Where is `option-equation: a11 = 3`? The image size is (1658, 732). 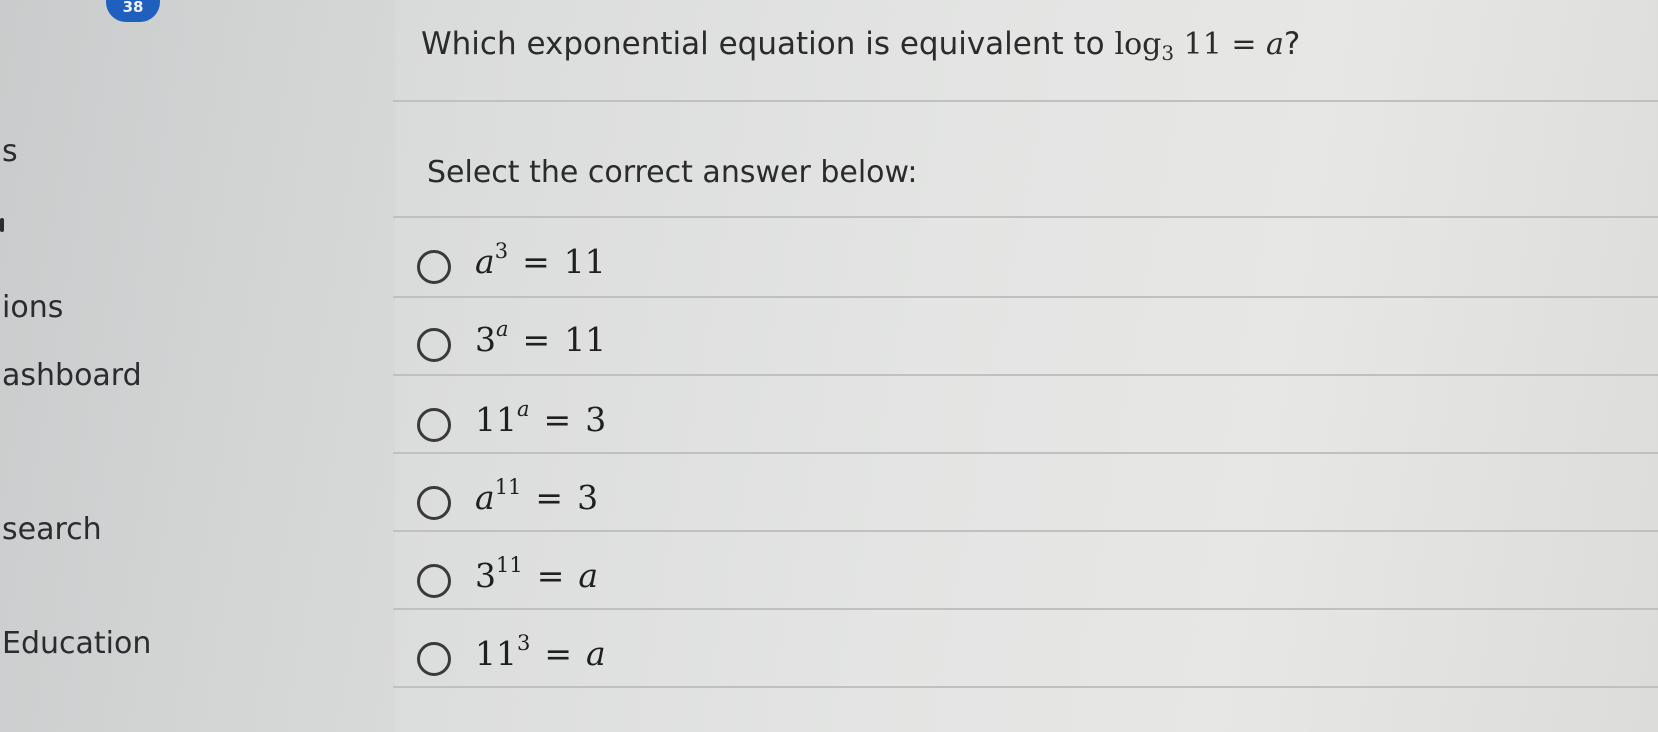
option-equation: a11 = 3 is located at coordinates (537, 496).